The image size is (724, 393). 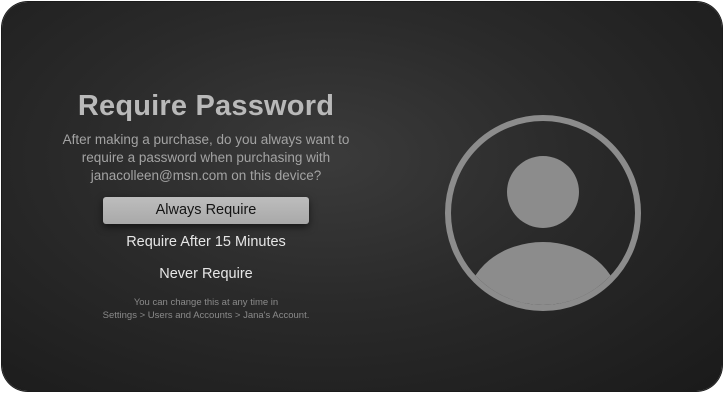 What do you see at coordinates (206, 302) in the screenshot?
I see `footnote-line: You can change this at any time in` at bounding box center [206, 302].